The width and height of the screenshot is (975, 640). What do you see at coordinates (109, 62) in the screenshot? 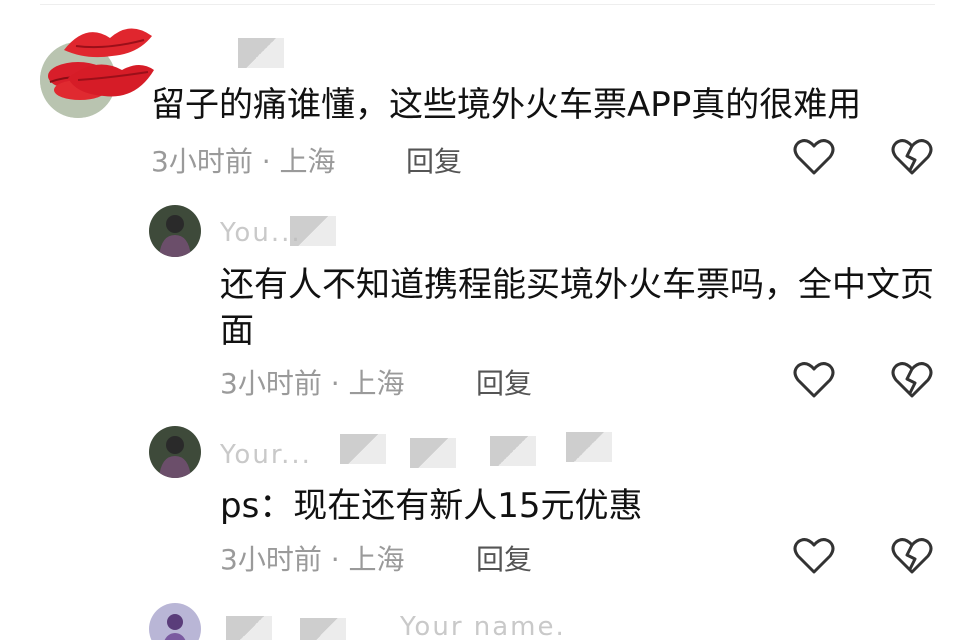
I see `lips-kiss-icon` at bounding box center [109, 62].